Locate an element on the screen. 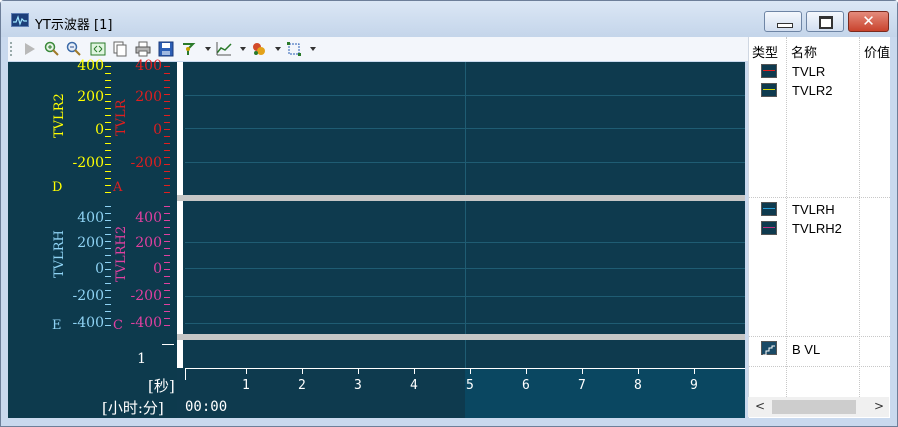 This screenshot has height=427, width=898. legend-horizontal-scrollbar: < > is located at coordinates (818, 407).